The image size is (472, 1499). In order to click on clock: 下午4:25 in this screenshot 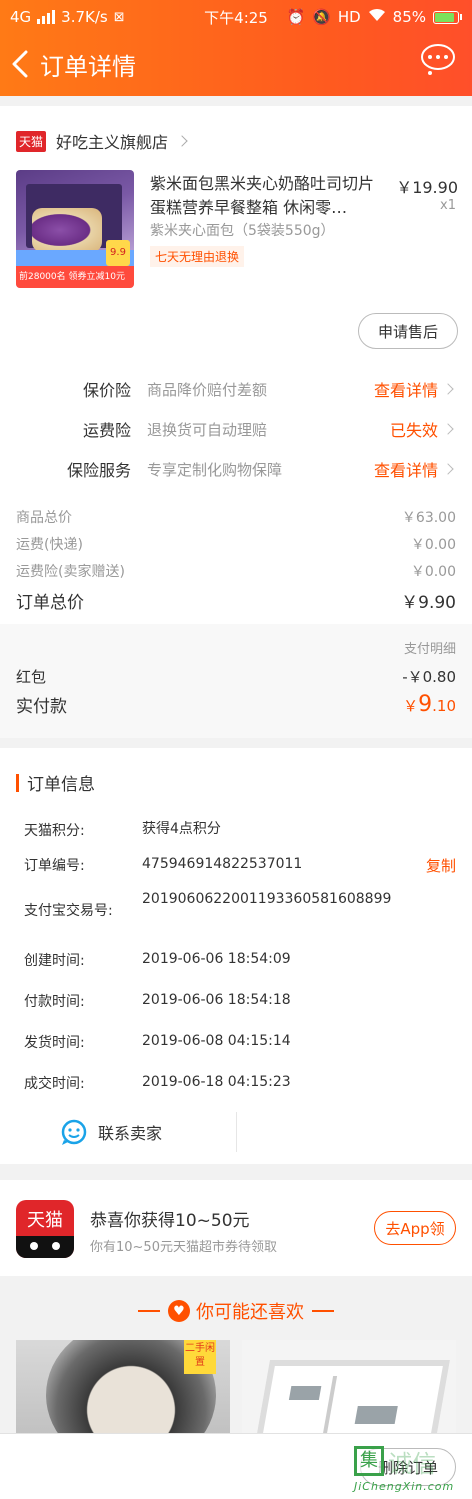, I will do `click(236, 18)`.